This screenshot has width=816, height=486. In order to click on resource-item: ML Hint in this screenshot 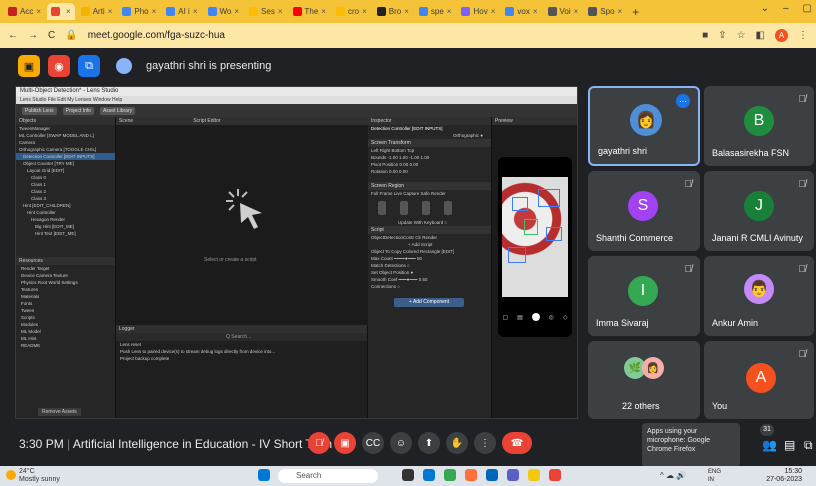, I will do `click(65, 338)`.